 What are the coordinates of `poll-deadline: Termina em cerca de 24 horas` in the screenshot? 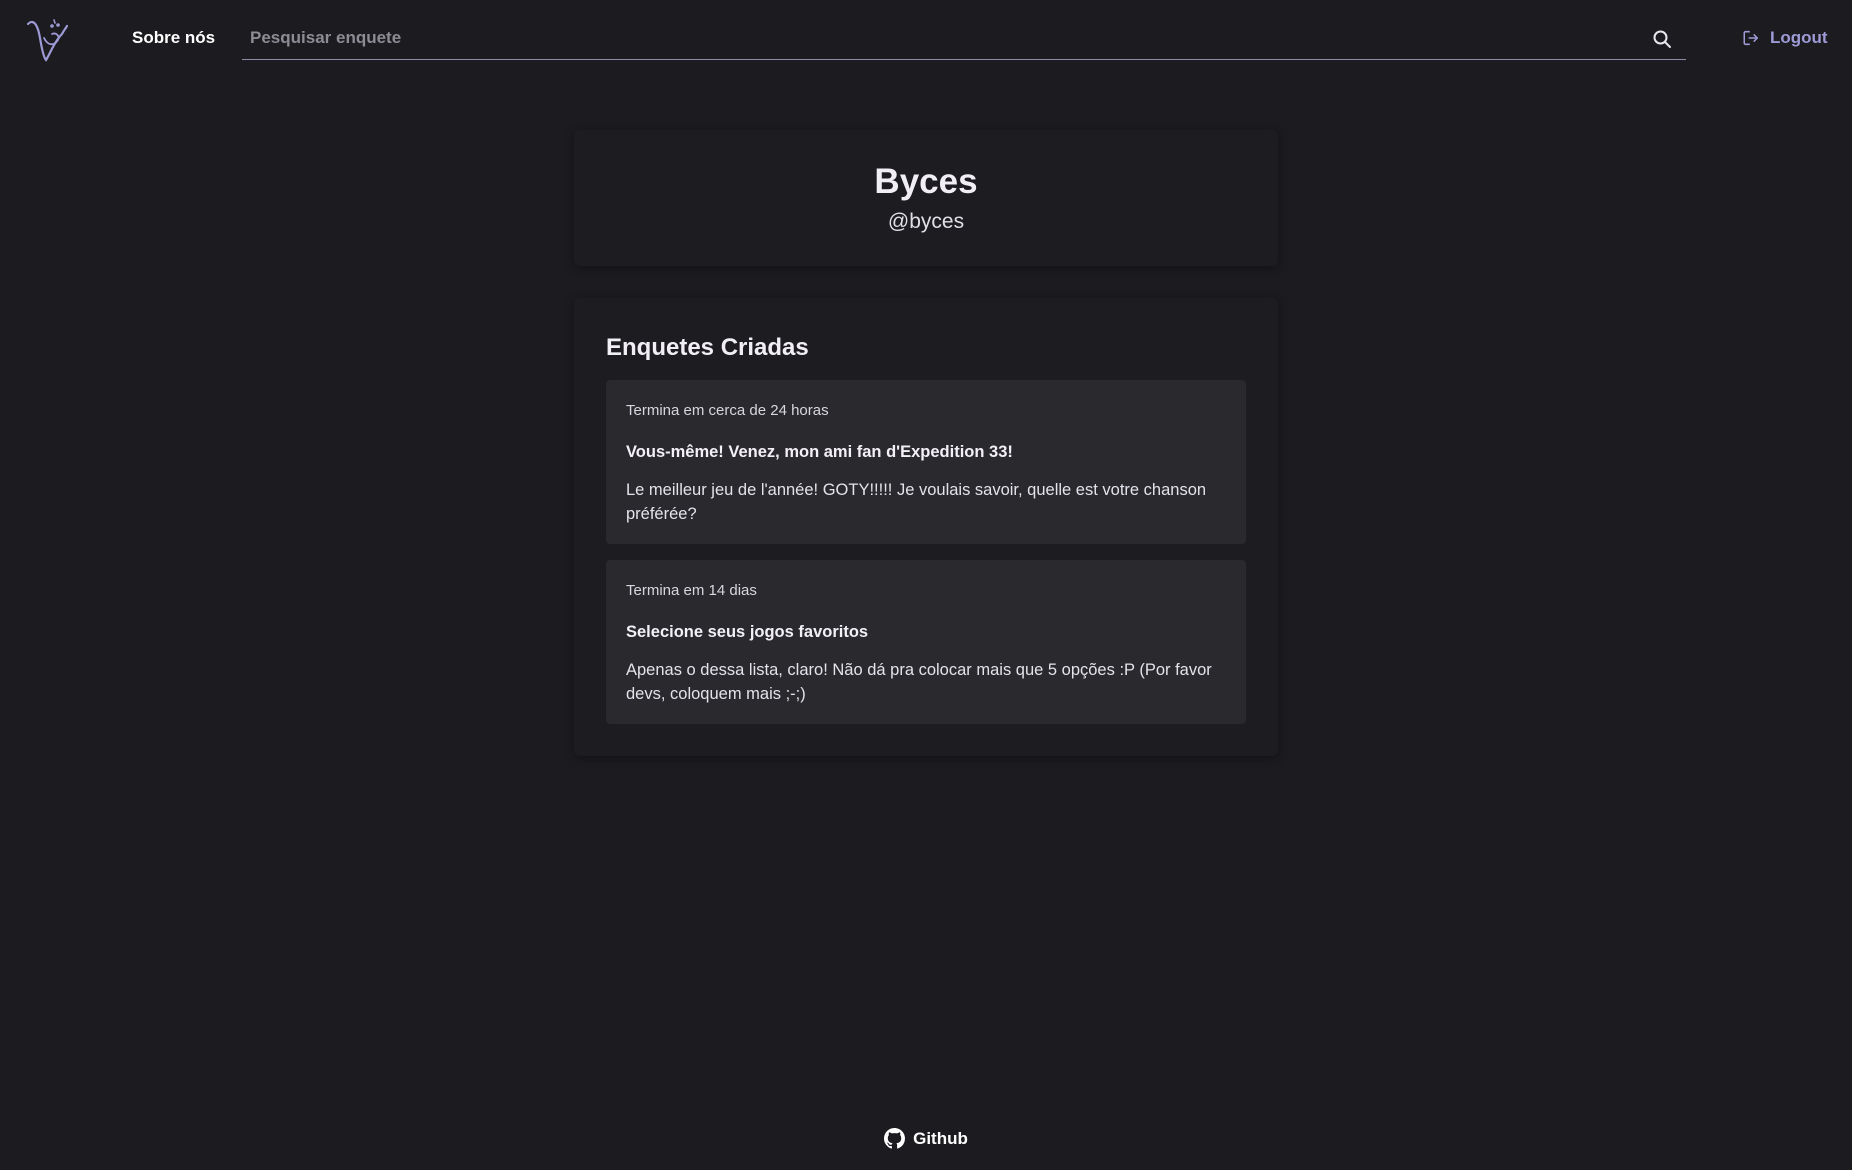 It's located at (727, 410).